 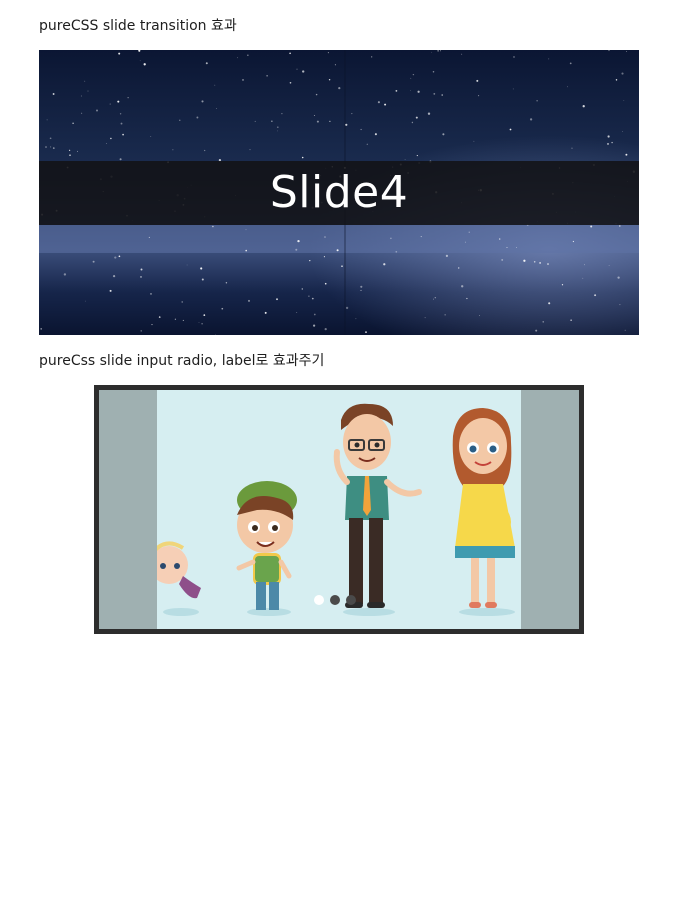 I want to click on slide-caption: Slide4, so click(x=339, y=192).